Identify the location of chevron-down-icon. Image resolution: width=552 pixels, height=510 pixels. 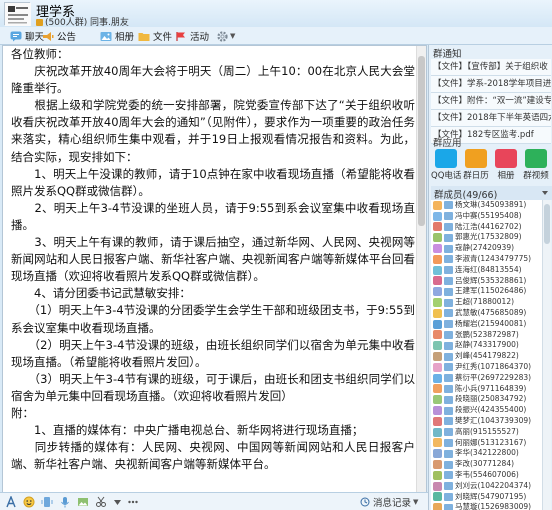
(117, 502).